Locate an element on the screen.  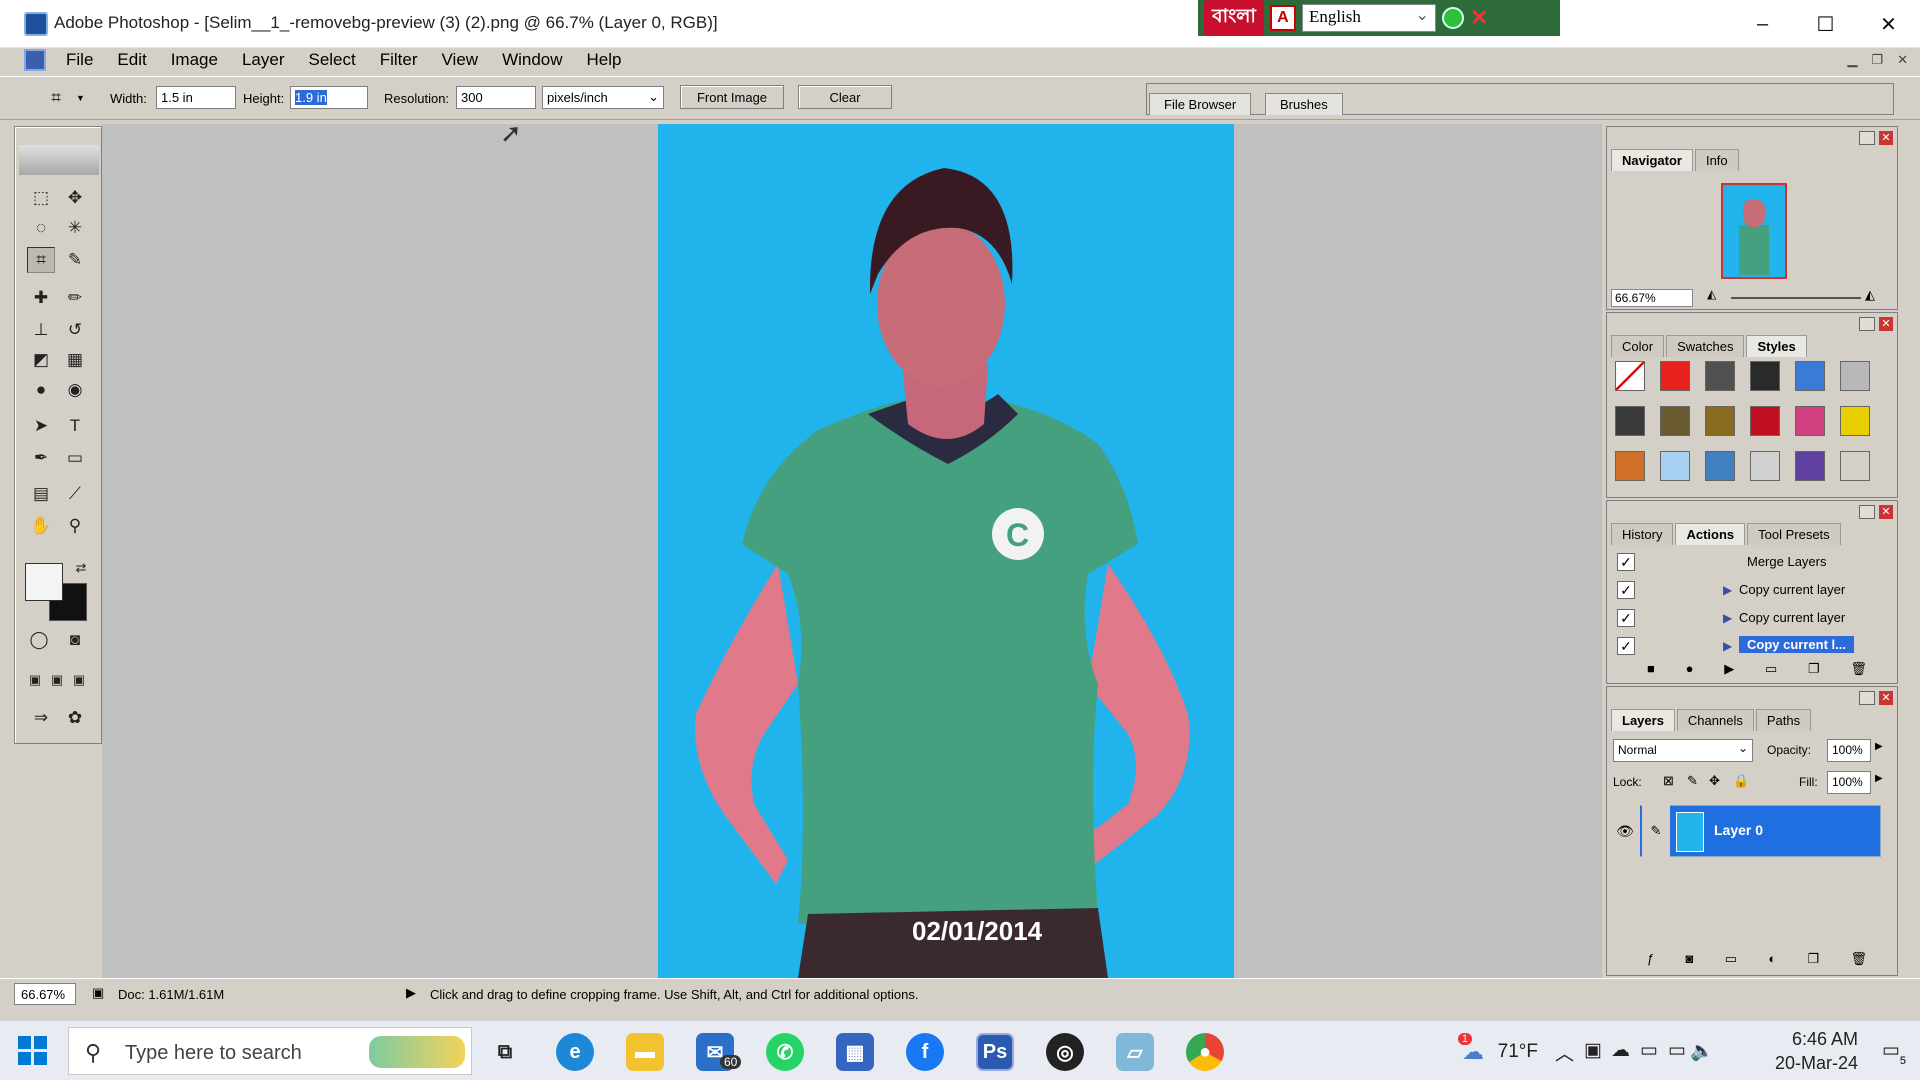
menu-file: File is located at coordinates (79, 60).